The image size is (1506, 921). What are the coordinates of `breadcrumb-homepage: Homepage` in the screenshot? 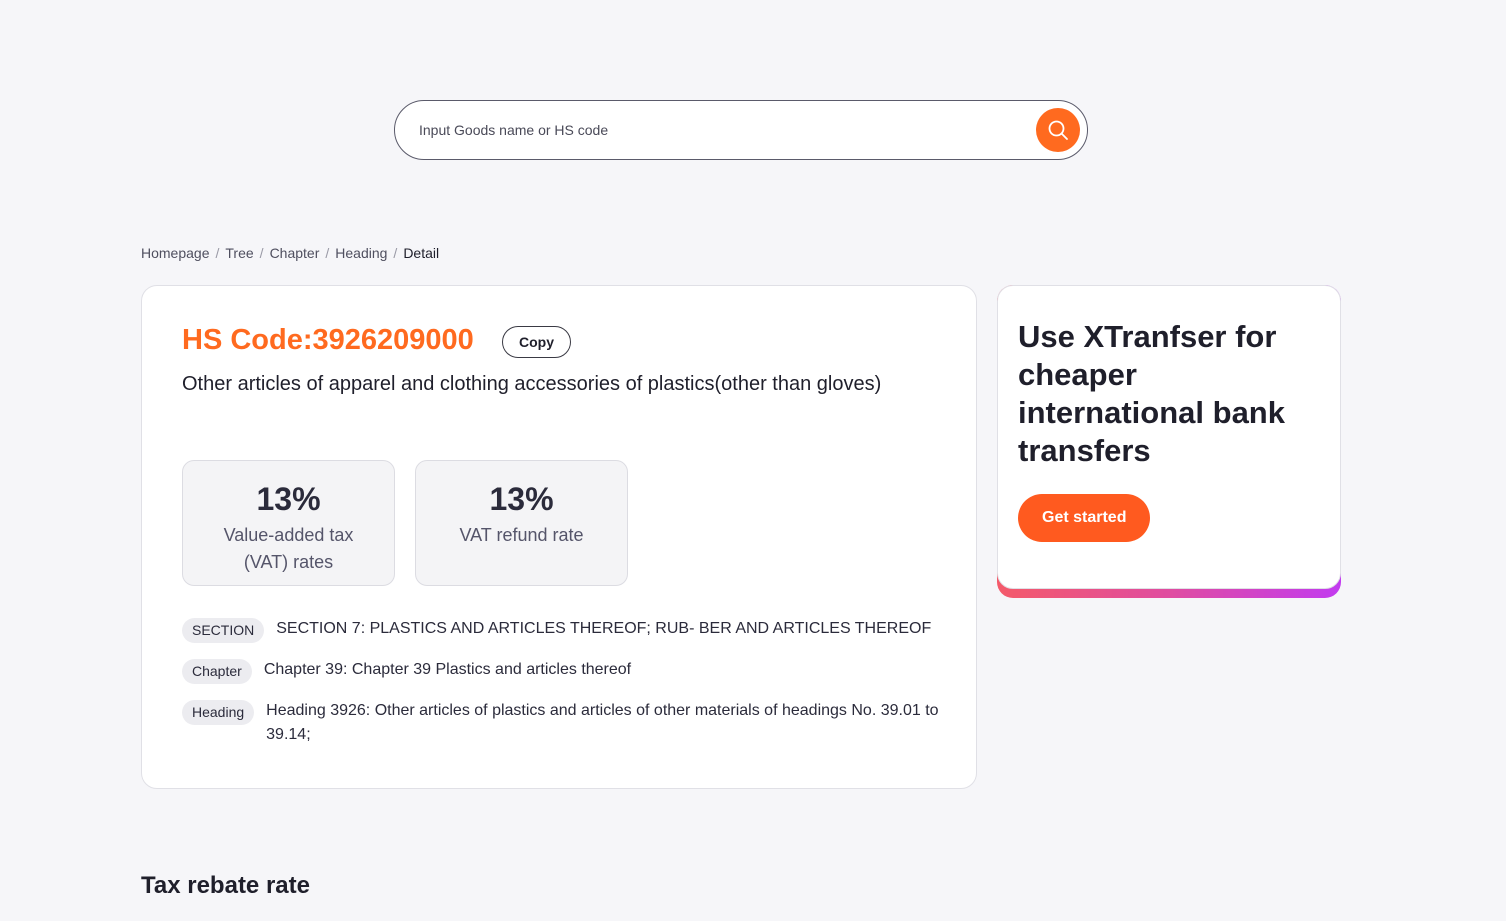 It's located at (175, 253).